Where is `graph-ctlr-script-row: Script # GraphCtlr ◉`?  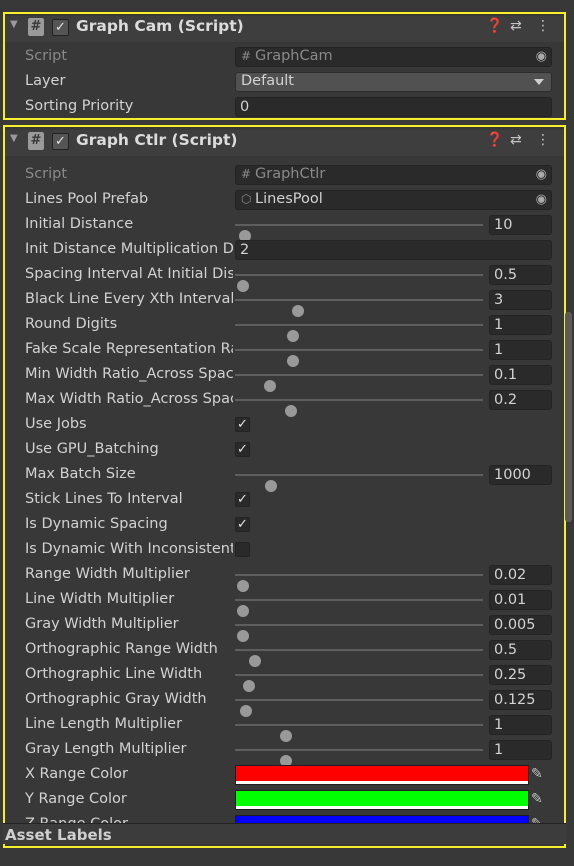
graph-ctlr-script-row: Script # GraphCtlr ◉ is located at coordinates (284, 175).